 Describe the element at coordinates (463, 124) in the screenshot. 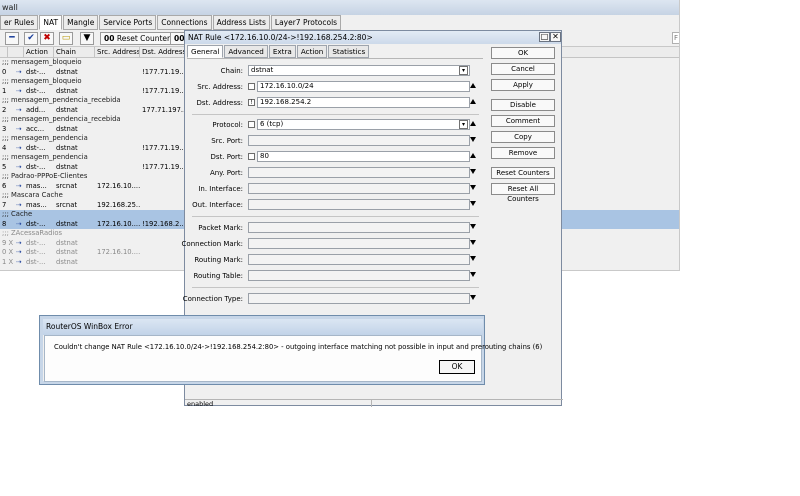

I see `protocol-dropdown-icon: ▾` at that location.